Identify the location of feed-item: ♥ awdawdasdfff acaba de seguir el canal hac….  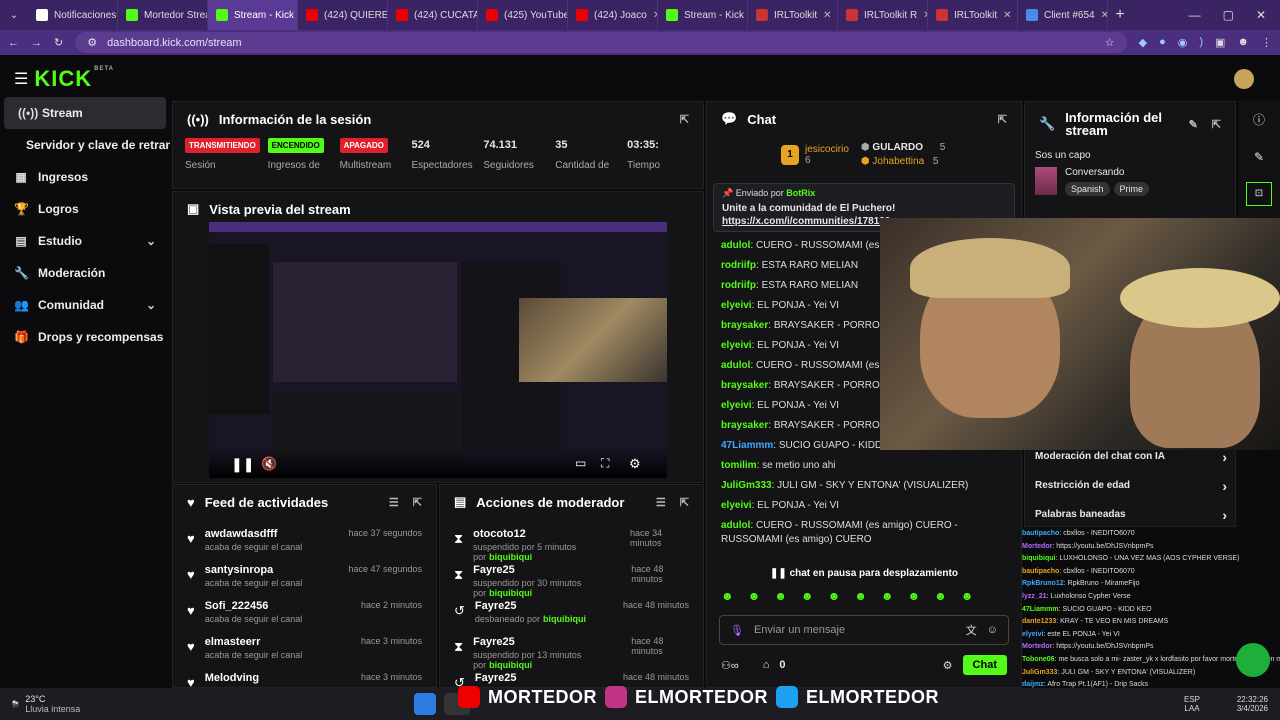
(304, 541).